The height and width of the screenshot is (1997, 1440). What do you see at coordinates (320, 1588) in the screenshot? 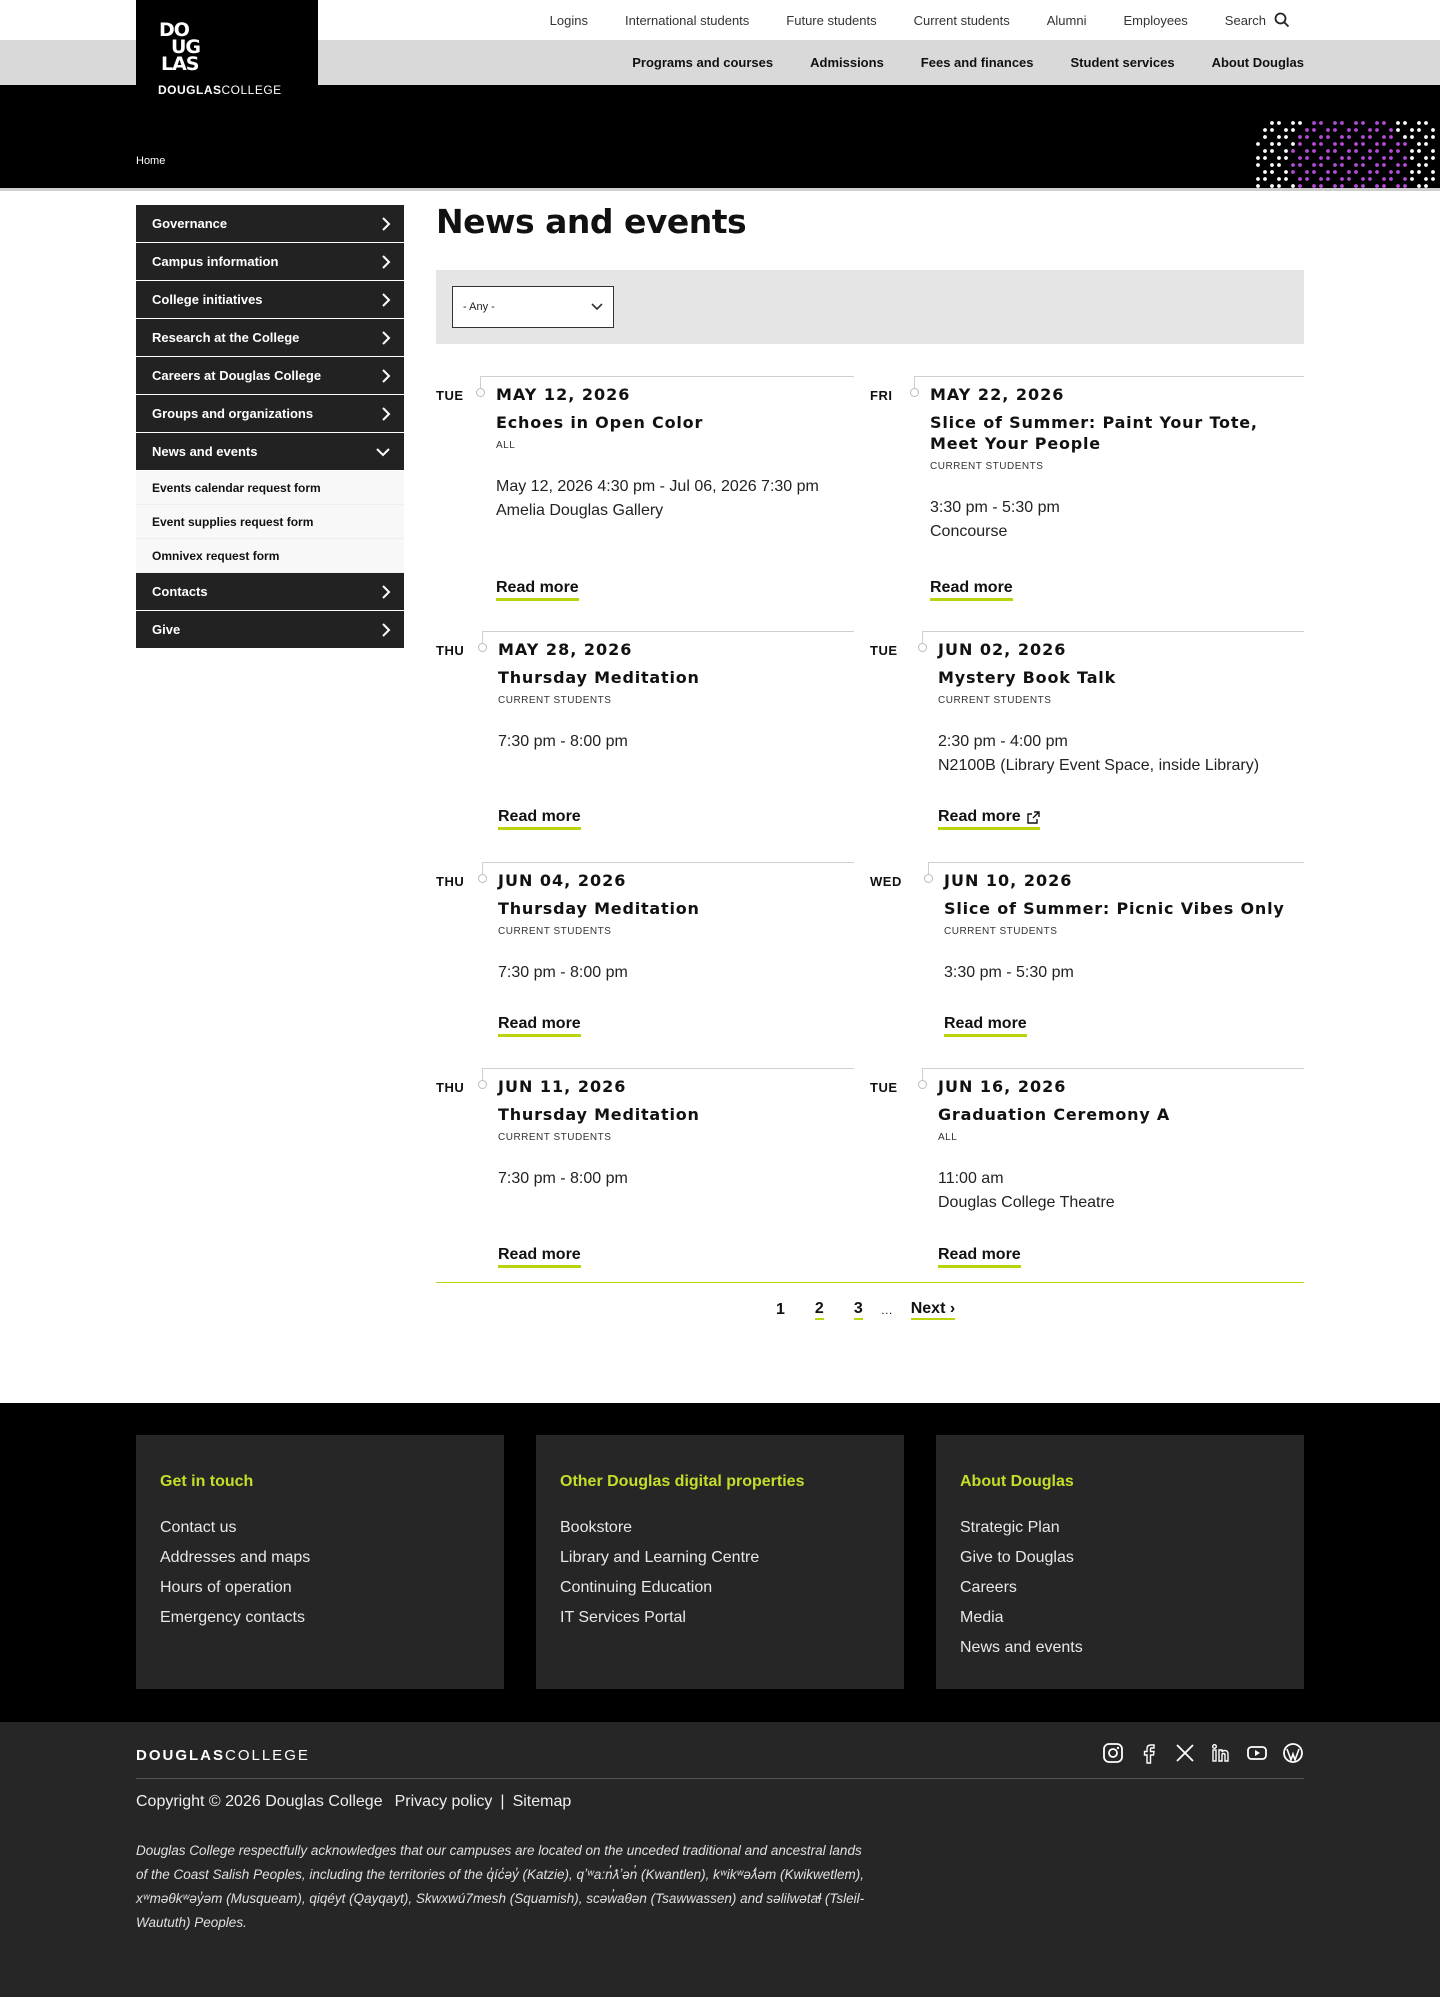
I see `footer-link: Hours of operation` at bounding box center [320, 1588].